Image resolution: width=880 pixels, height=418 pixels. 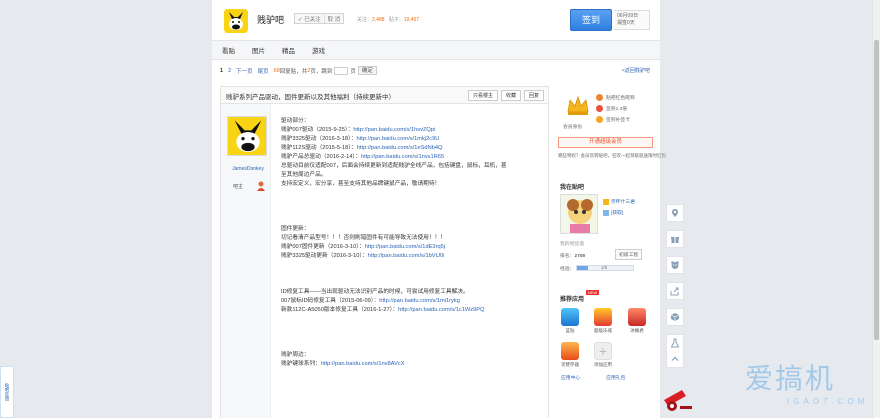 I want to click on tab-featured: 精品, so click(x=288, y=50).